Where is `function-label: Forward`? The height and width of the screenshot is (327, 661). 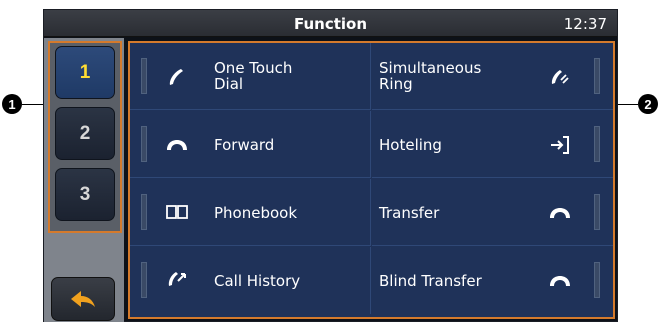 function-label: Forward is located at coordinates (244, 145).